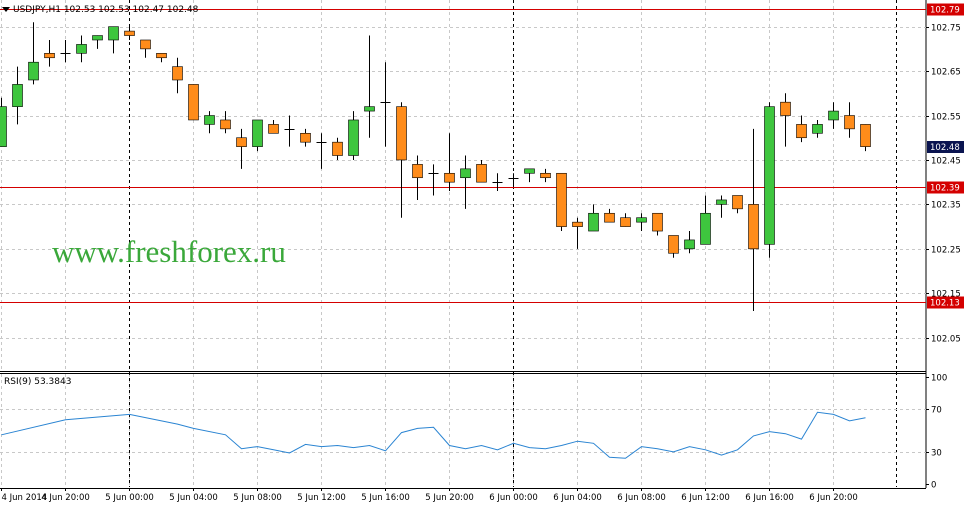 The width and height of the screenshot is (967, 507). Describe the element at coordinates (705, 498) in the screenshot. I see `time-tick-label: 6 Jun 12:00` at that location.